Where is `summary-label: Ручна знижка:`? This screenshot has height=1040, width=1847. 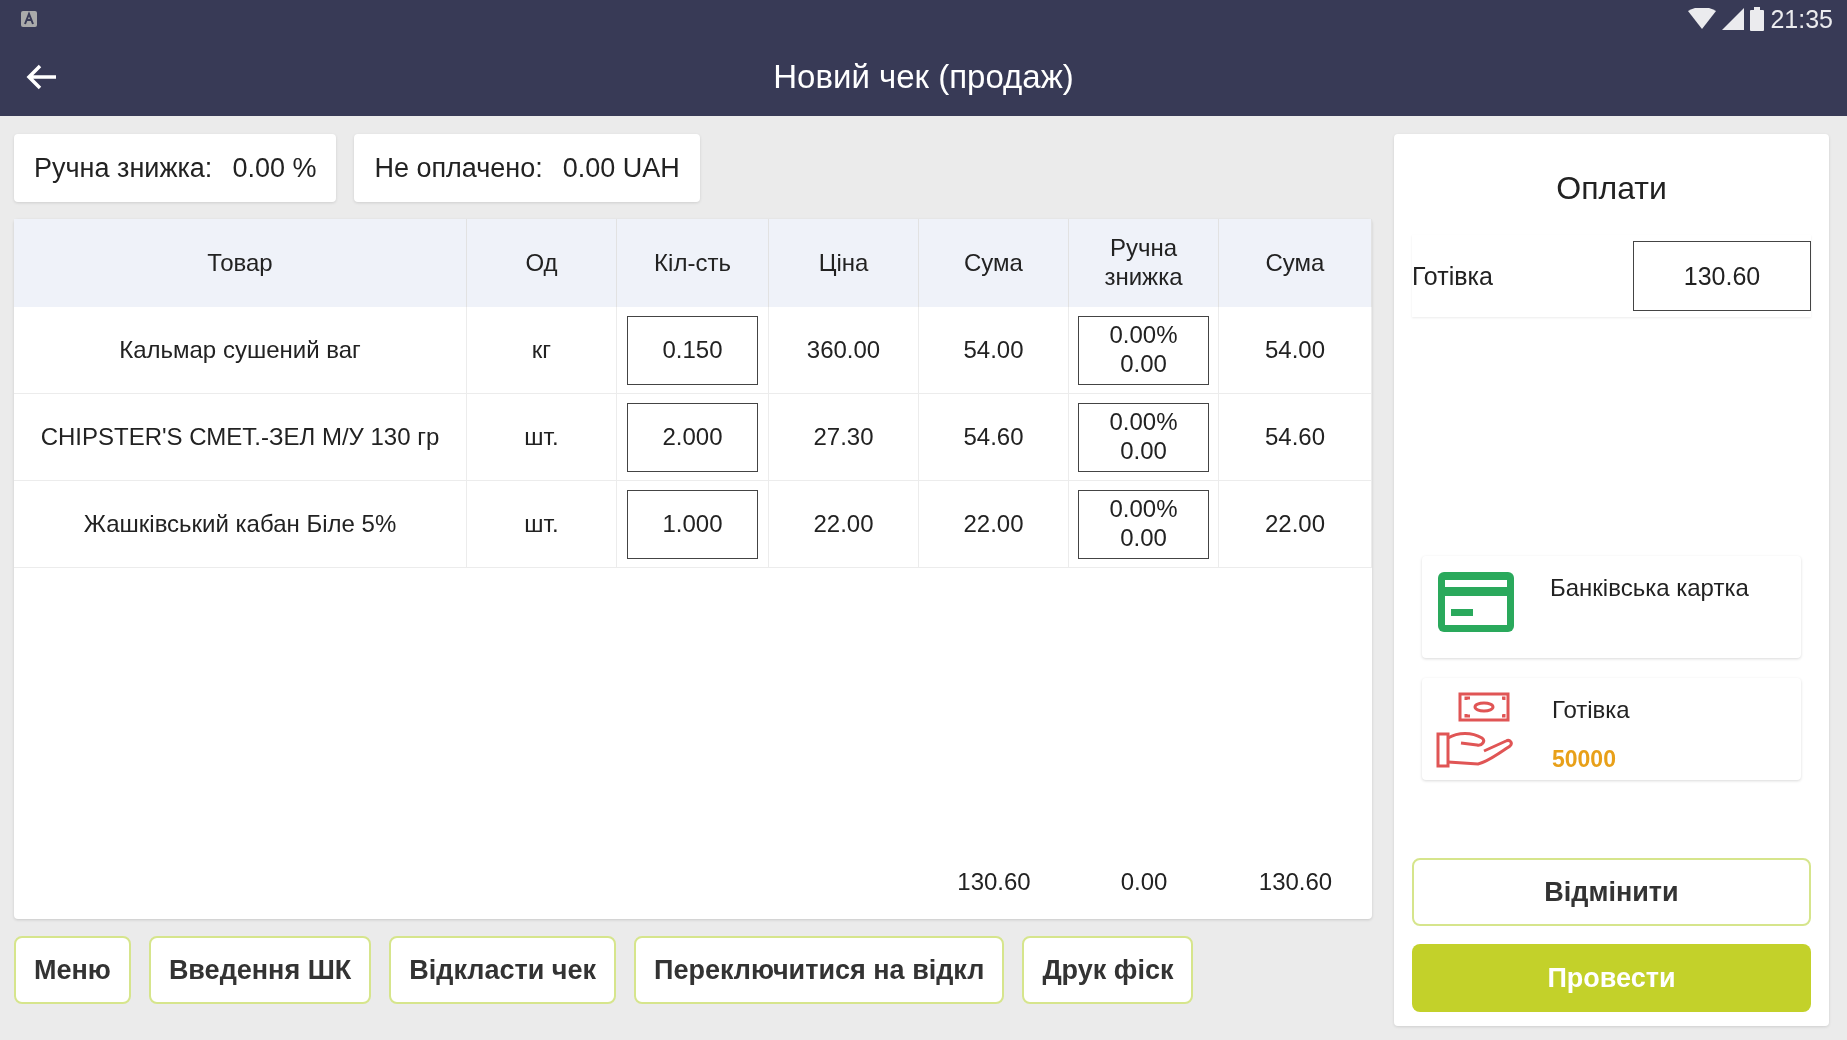 summary-label: Ручна знижка: is located at coordinates (123, 168).